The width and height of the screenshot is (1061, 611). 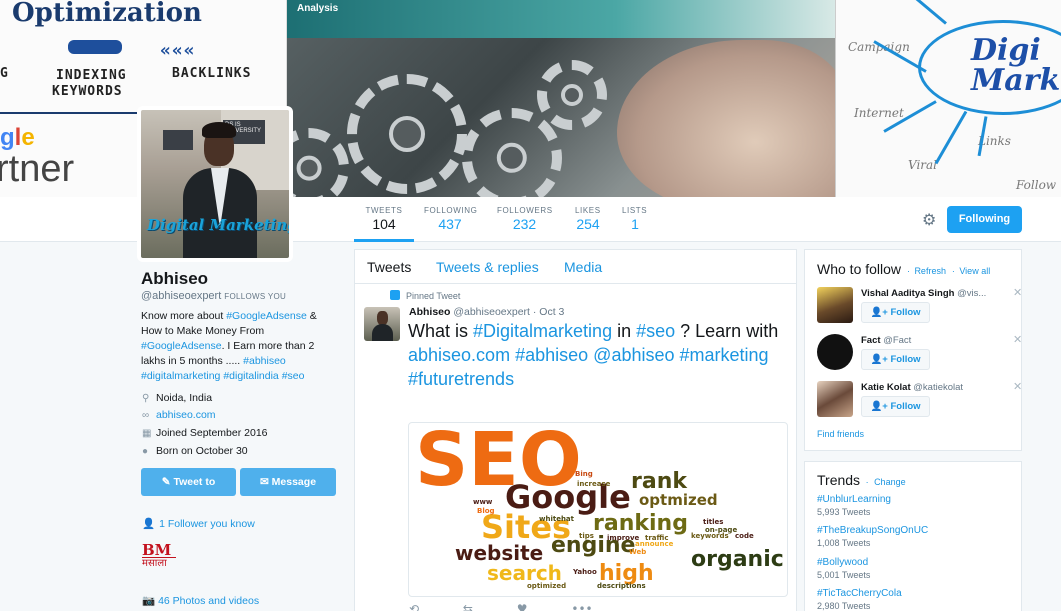 What do you see at coordinates (522, 606) in the screenshot?
I see `like-icon: ♥` at bounding box center [522, 606].